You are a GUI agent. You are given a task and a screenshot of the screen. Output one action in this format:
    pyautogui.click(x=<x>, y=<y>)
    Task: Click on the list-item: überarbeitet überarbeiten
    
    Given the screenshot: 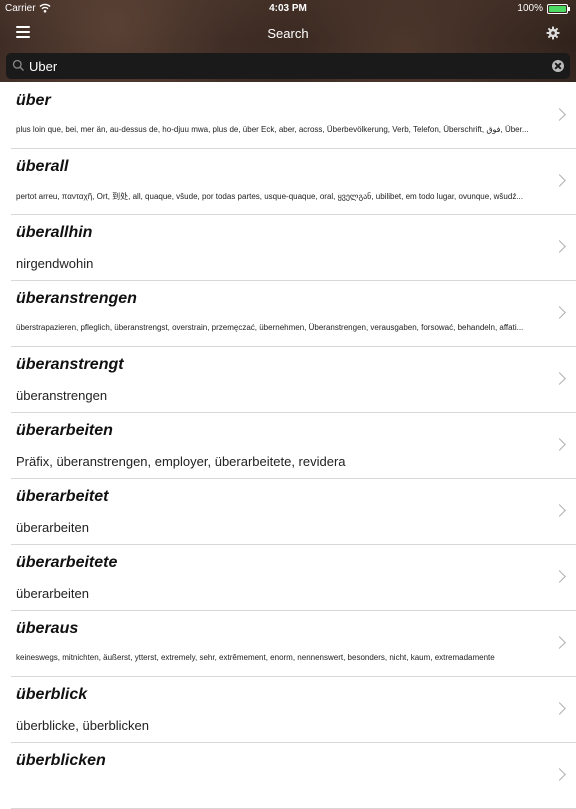 What is the action you would take?
    pyautogui.click(x=293, y=512)
    